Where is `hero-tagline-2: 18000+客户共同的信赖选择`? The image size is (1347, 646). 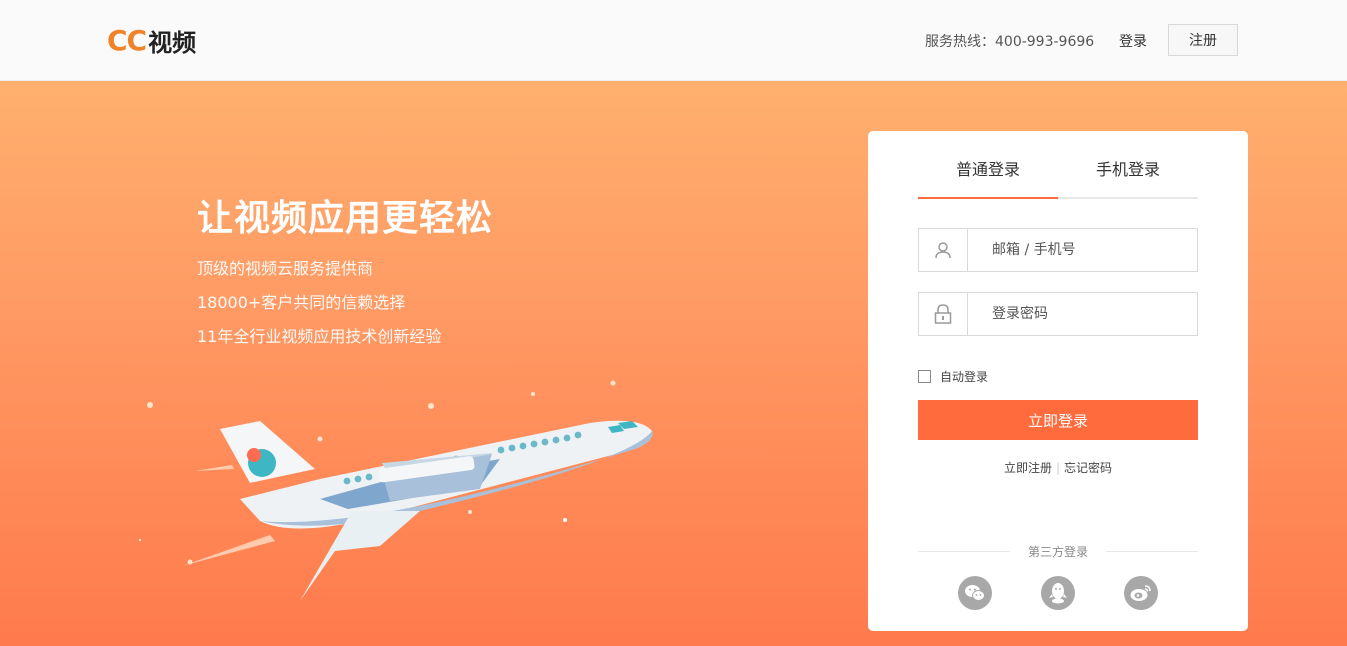
hero-tagline-2: 18000+客户共同的信赖选择 is located at coordinates (301, 302).